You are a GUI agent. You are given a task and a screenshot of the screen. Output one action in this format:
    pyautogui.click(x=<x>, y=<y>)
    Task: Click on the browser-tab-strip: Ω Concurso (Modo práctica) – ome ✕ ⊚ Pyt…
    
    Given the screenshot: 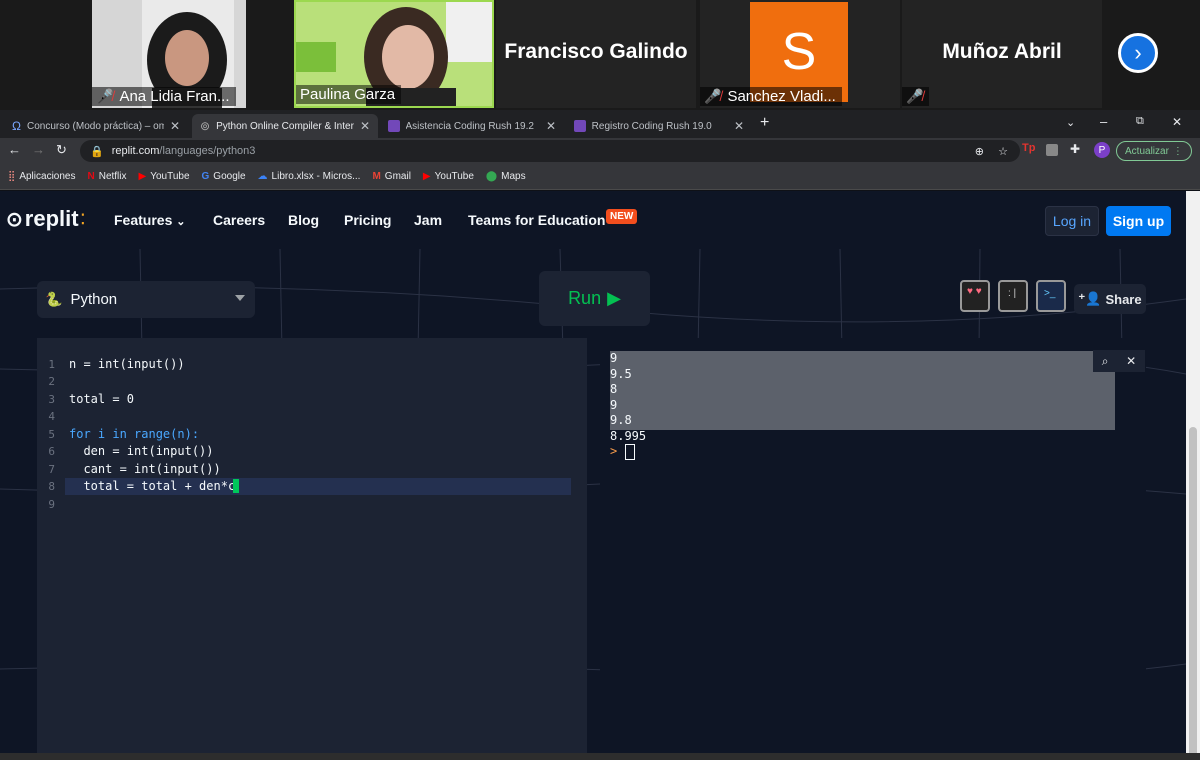 What is the action you would take?
    pyautogui.click(x=600, y=124)
    